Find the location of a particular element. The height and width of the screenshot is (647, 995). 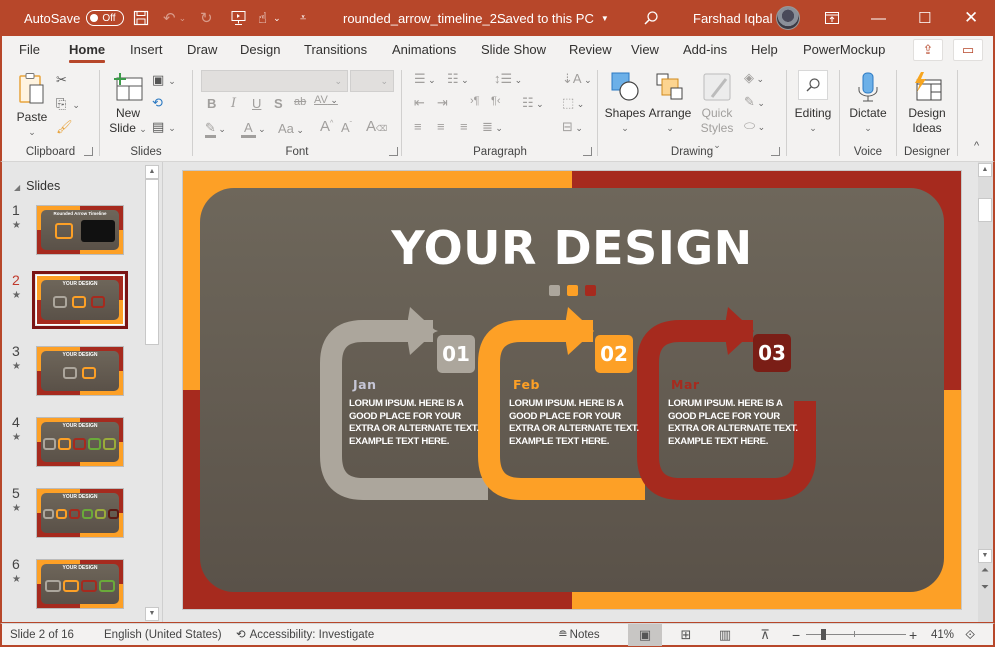

ribbon-display-options-icon is located at coordinates (832, 18).